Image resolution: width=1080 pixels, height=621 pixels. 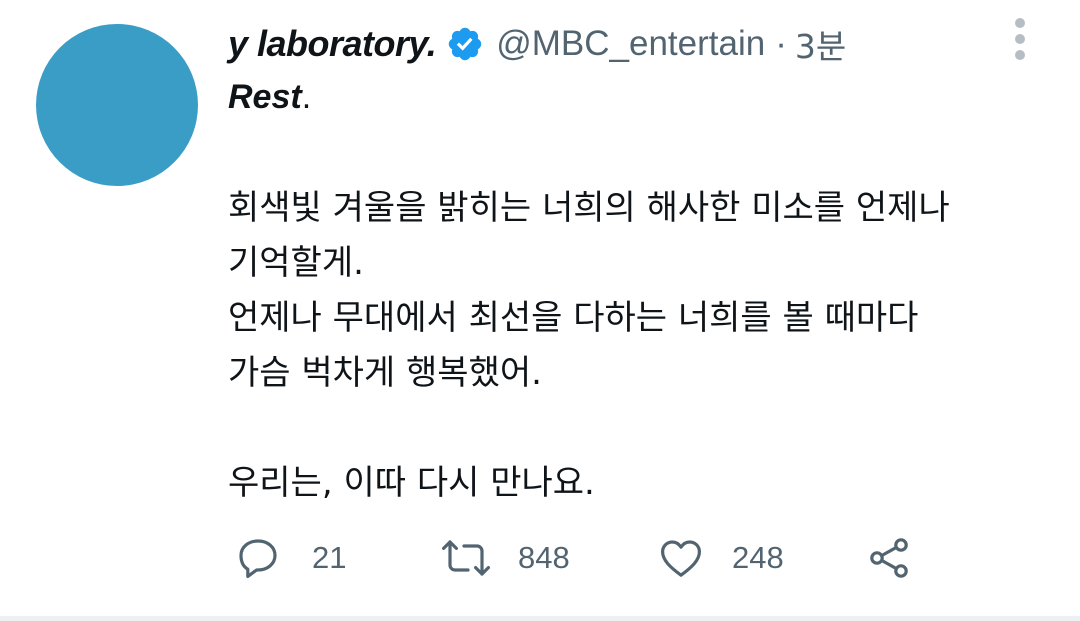 I want to click on tweet-line: 회색빛 겨울을 밝히는 너희의 해사한 미소를 언제나, so click(x=589, y=208).